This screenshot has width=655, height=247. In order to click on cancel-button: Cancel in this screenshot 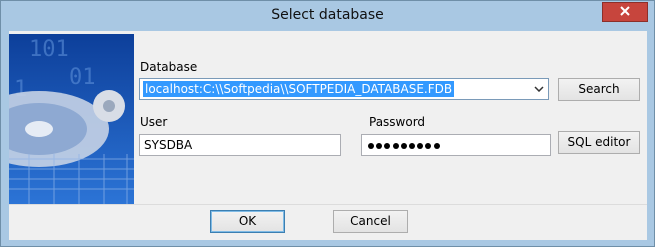, I will do `click(370, 221)`.